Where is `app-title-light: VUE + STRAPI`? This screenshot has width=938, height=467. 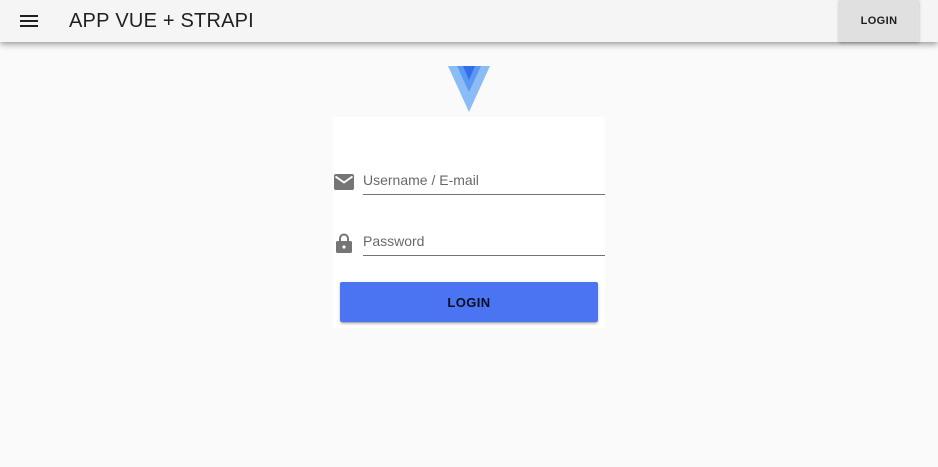 app-title-light: VUE + STRAPI is located at coordinates (181, 21).